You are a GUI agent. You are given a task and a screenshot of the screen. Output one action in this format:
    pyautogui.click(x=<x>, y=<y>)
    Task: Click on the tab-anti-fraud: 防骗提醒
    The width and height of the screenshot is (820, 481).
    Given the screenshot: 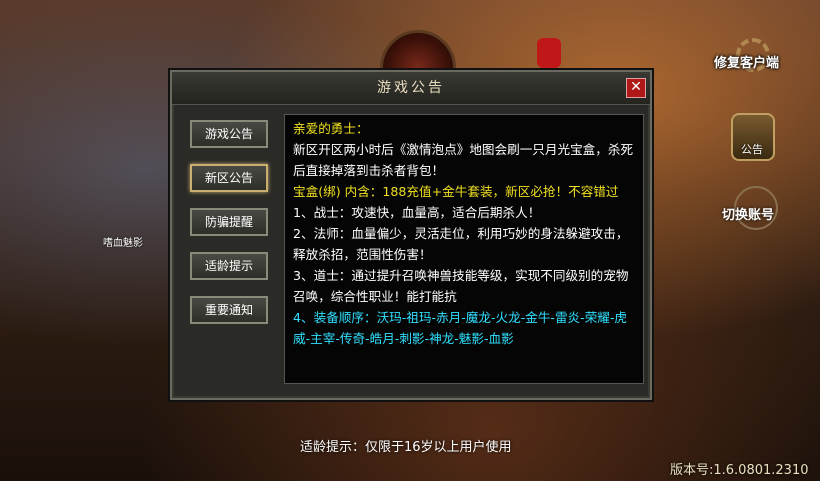 What is the action you would take?
    pyautogui.click(x=229, y=222)
    